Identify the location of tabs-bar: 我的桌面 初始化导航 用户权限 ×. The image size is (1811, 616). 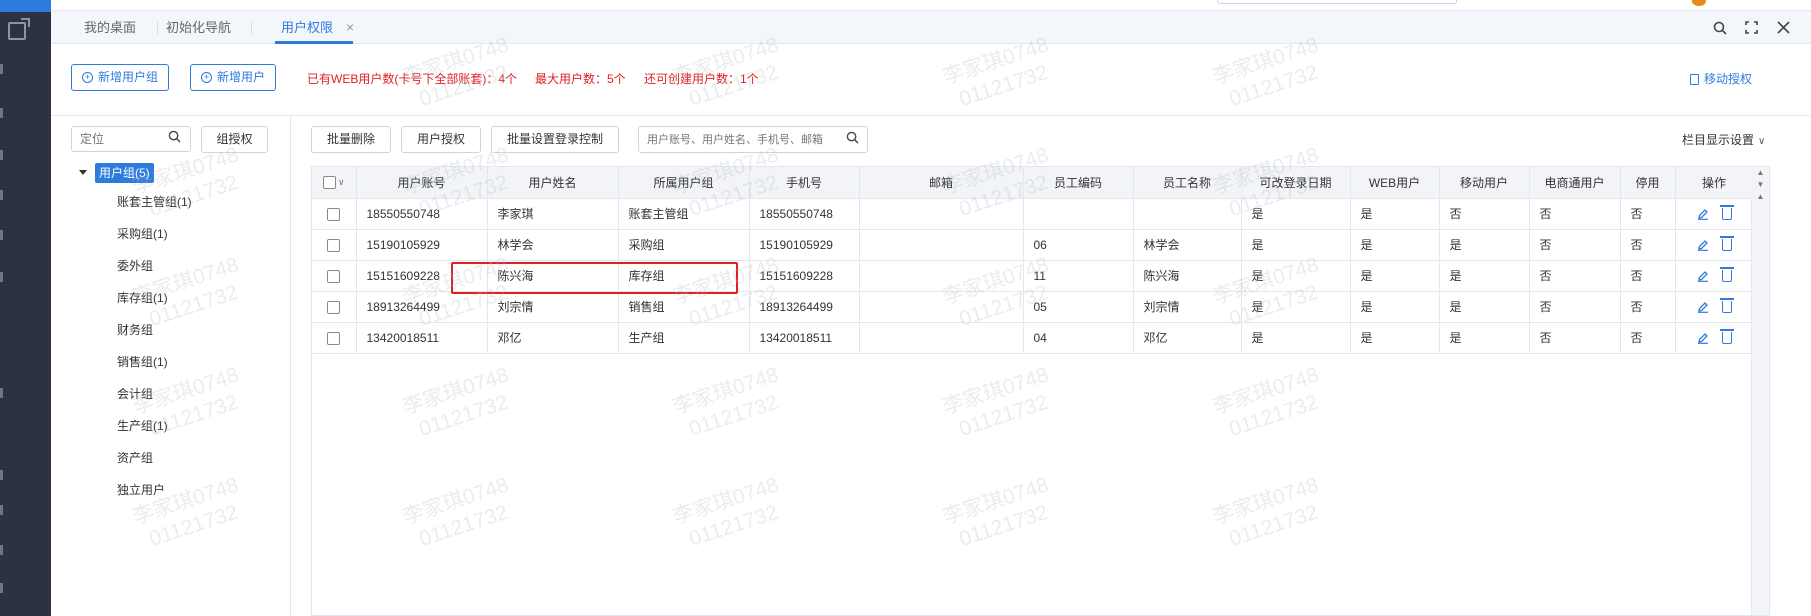
(931, 27).